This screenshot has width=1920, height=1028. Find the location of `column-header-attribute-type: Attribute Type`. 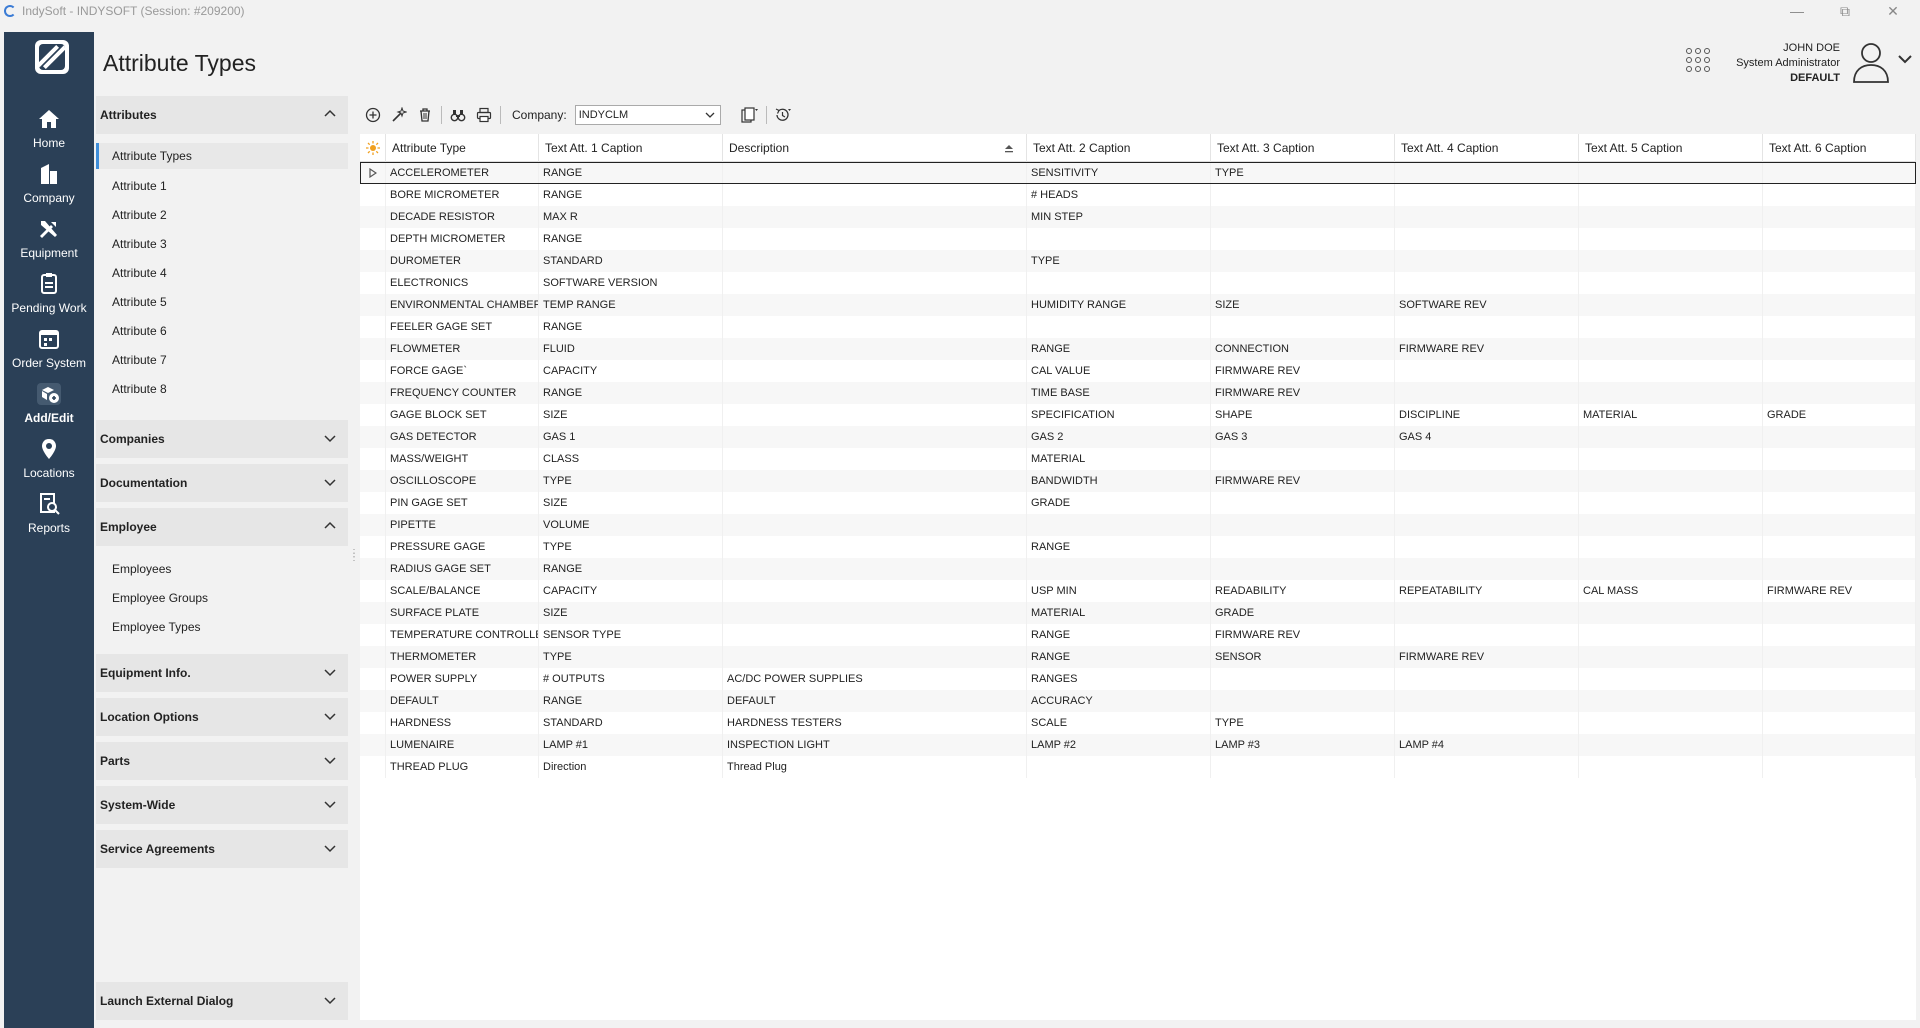

column-header-attribute-type: Attribute Type is located at coordinates (462, 148).